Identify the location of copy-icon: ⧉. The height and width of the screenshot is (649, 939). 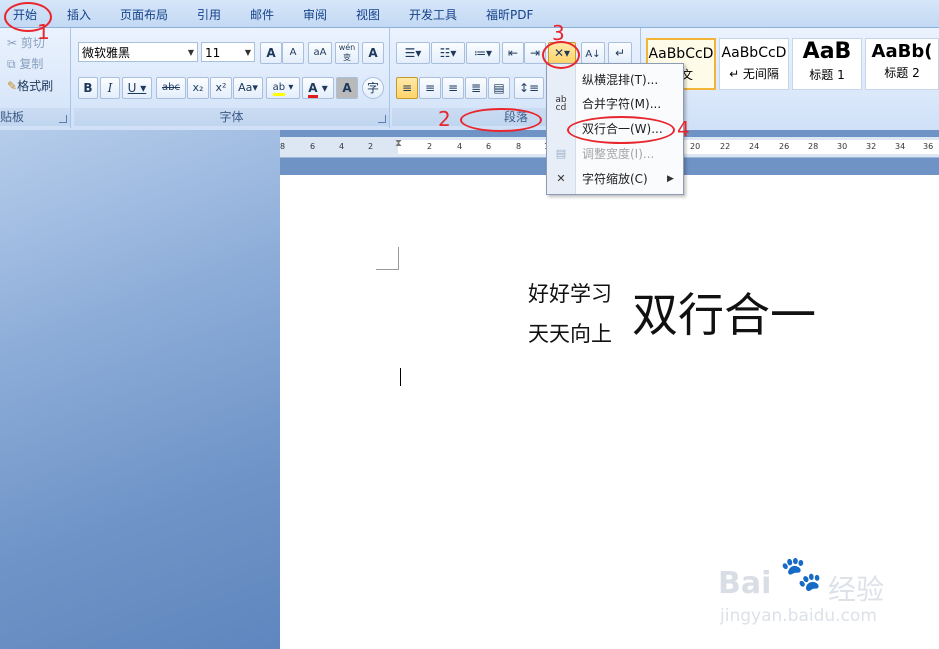
(11, 64).